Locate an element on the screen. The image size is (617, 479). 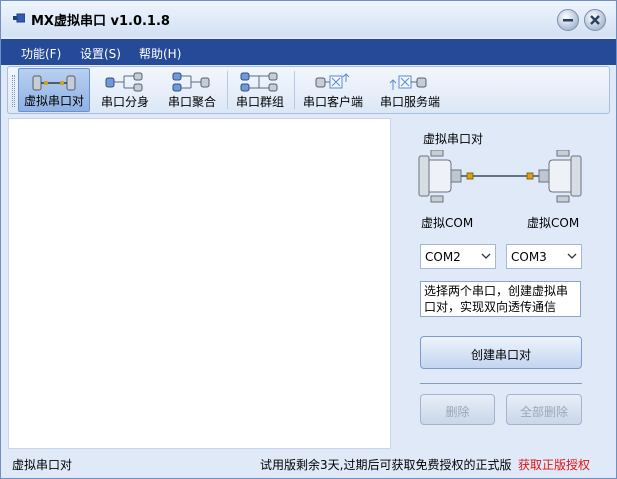
serial-split-icon is located at coordinates (124, 82).